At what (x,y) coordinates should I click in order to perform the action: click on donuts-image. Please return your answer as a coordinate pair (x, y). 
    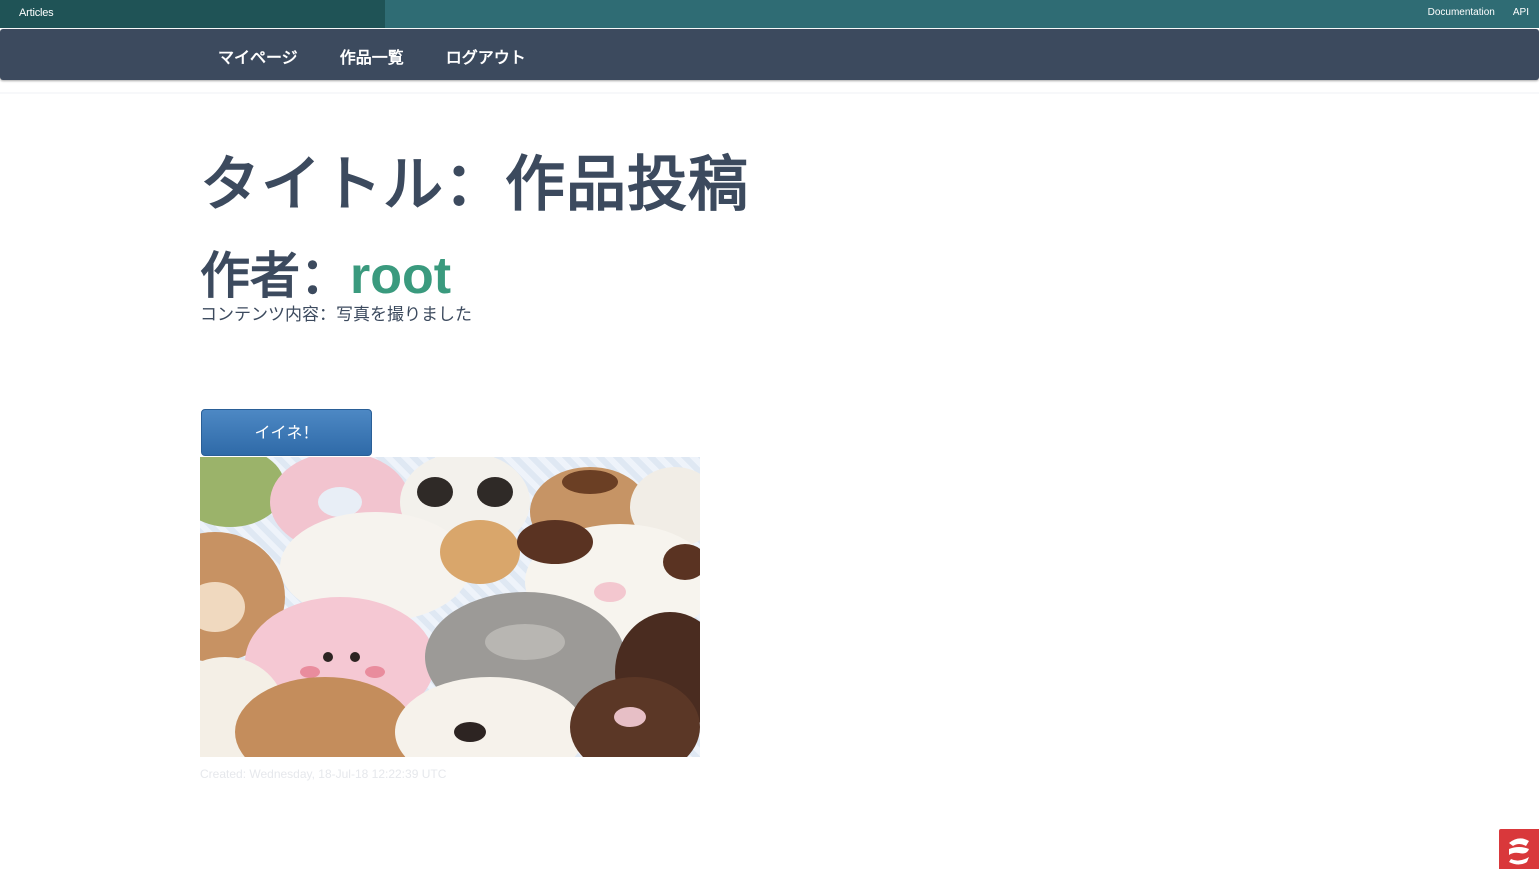
    Looking at the image, I should click on (450, 607).